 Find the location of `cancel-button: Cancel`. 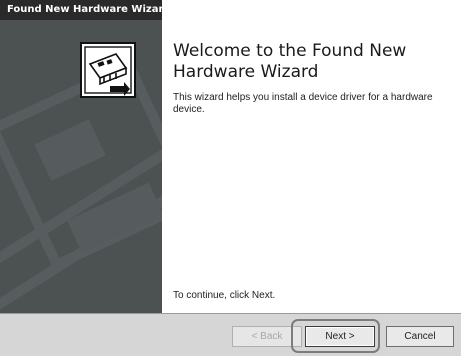

cancel-button: Cancel is located at coordinates (420, 336).